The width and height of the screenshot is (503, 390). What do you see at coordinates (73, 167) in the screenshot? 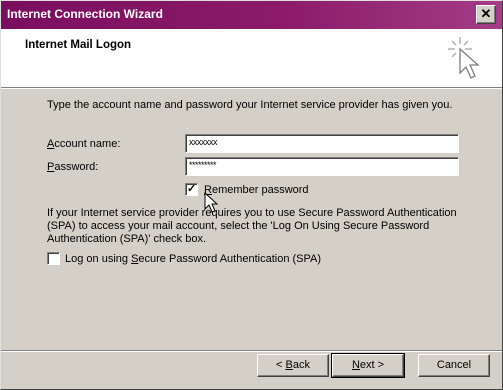
I see `password-label: Password:` at bounding box center [73, 167].